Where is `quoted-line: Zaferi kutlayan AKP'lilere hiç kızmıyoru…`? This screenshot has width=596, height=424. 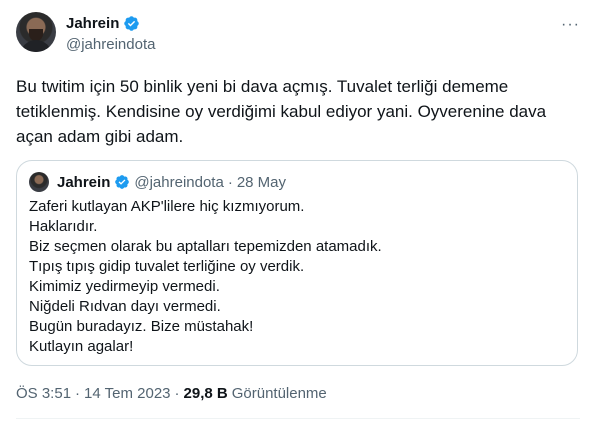
quoted-line: Zaferi kutlayan AKP'lilere hiç kızmıyoru… is located at coordinates (167, 206).